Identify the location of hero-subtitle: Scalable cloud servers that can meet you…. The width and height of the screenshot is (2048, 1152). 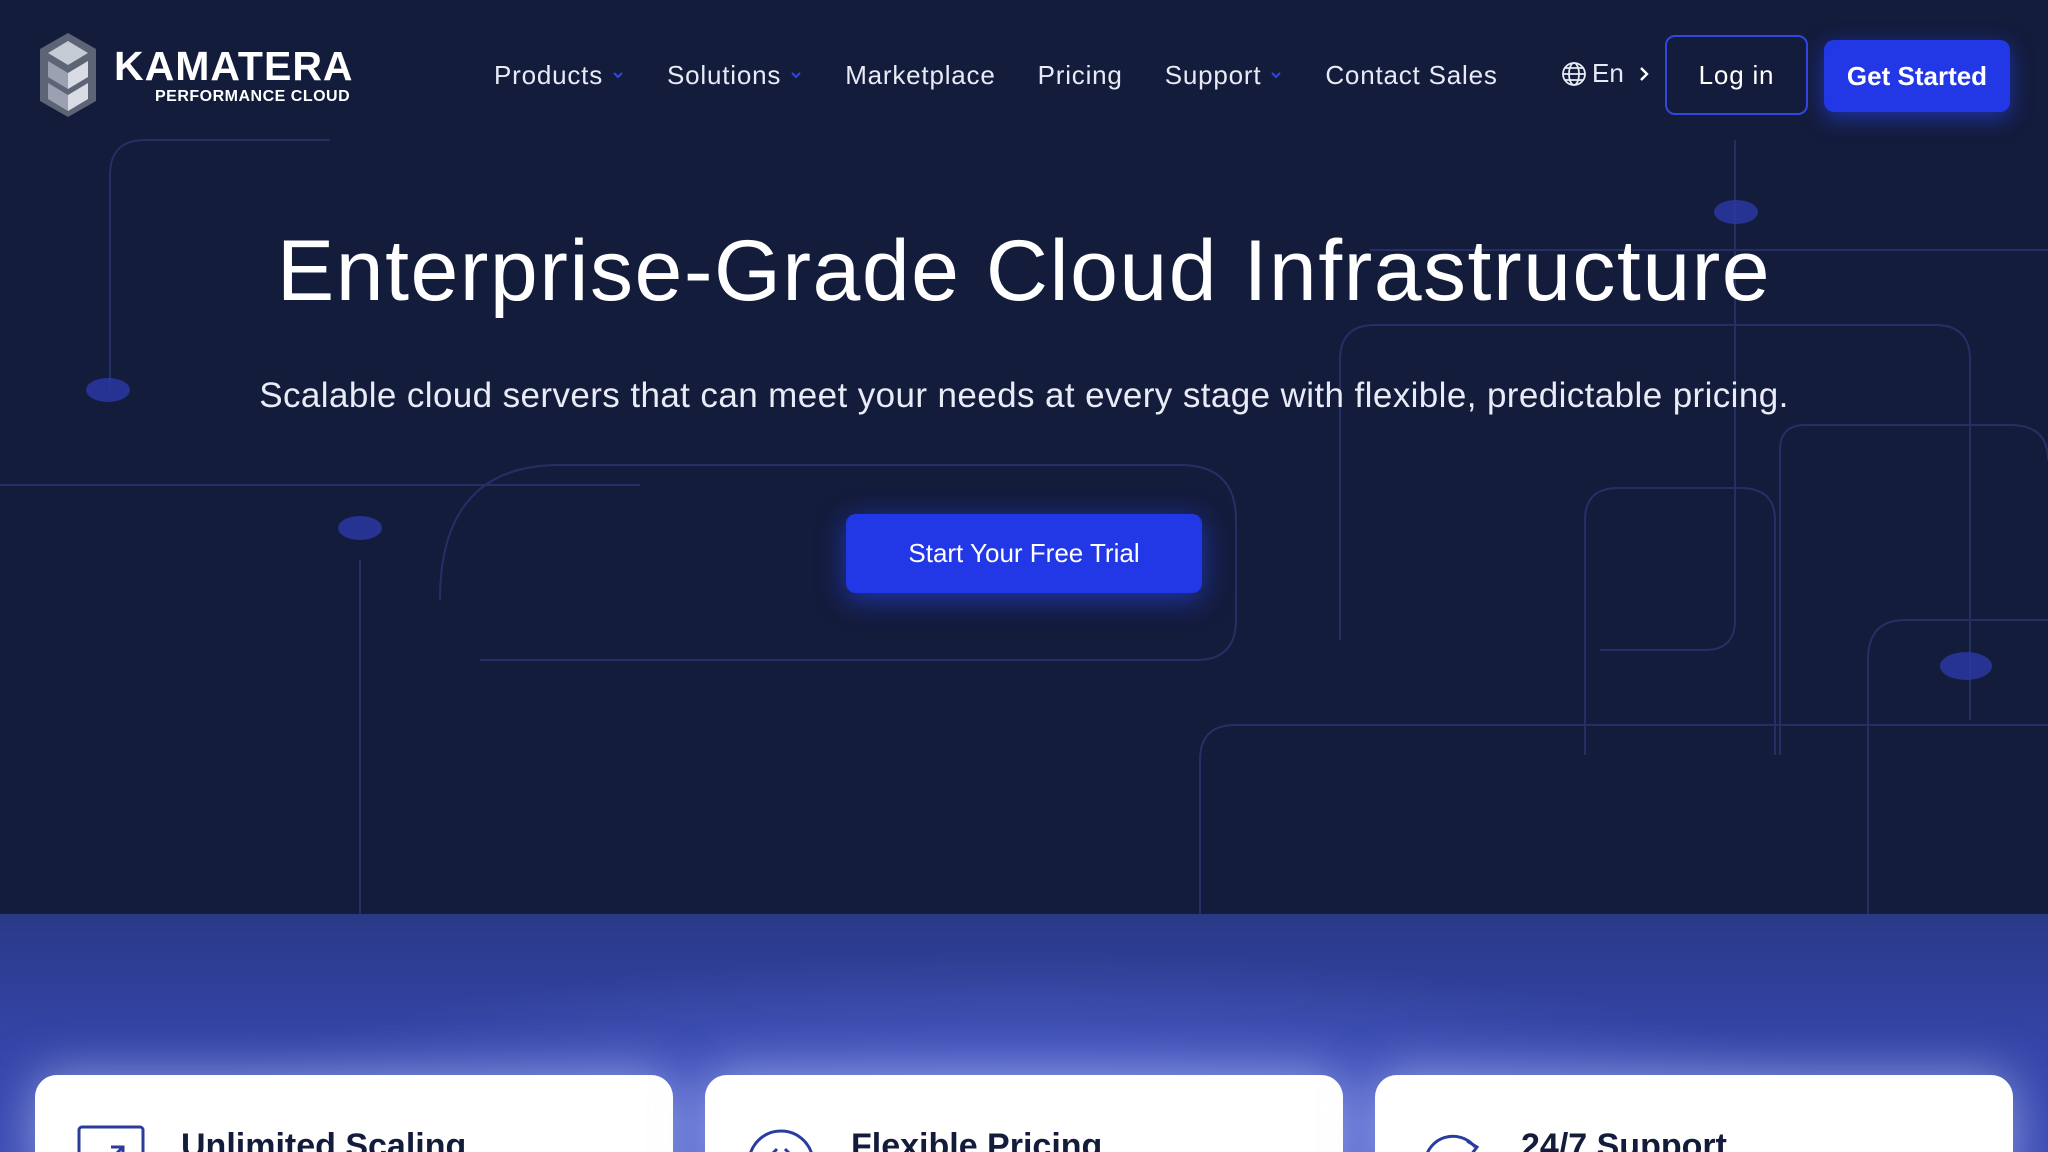
(1024, 395).